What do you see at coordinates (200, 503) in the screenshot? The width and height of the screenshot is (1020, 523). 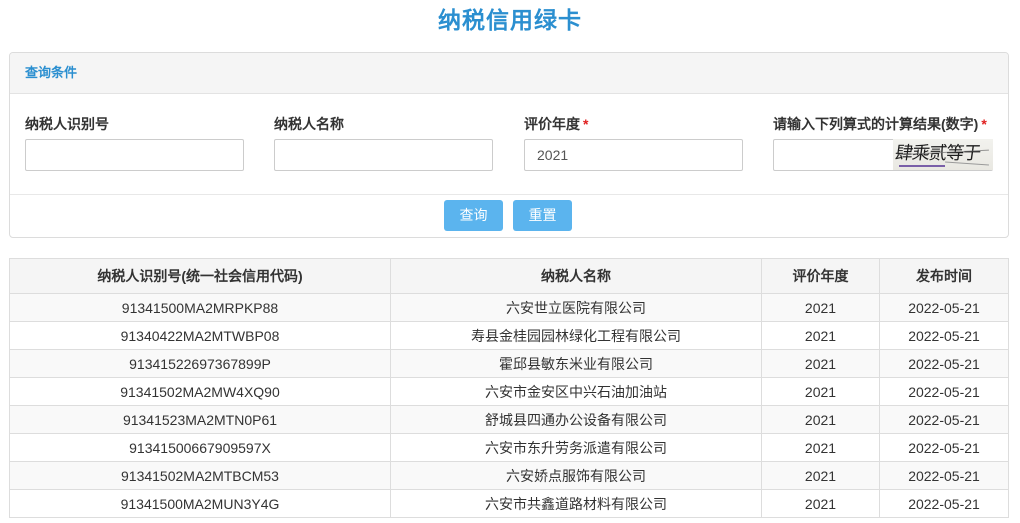 I see `cell-taxpayer-id: 91341500MA2MUN3Y4G` at bounding box center [200, 503].